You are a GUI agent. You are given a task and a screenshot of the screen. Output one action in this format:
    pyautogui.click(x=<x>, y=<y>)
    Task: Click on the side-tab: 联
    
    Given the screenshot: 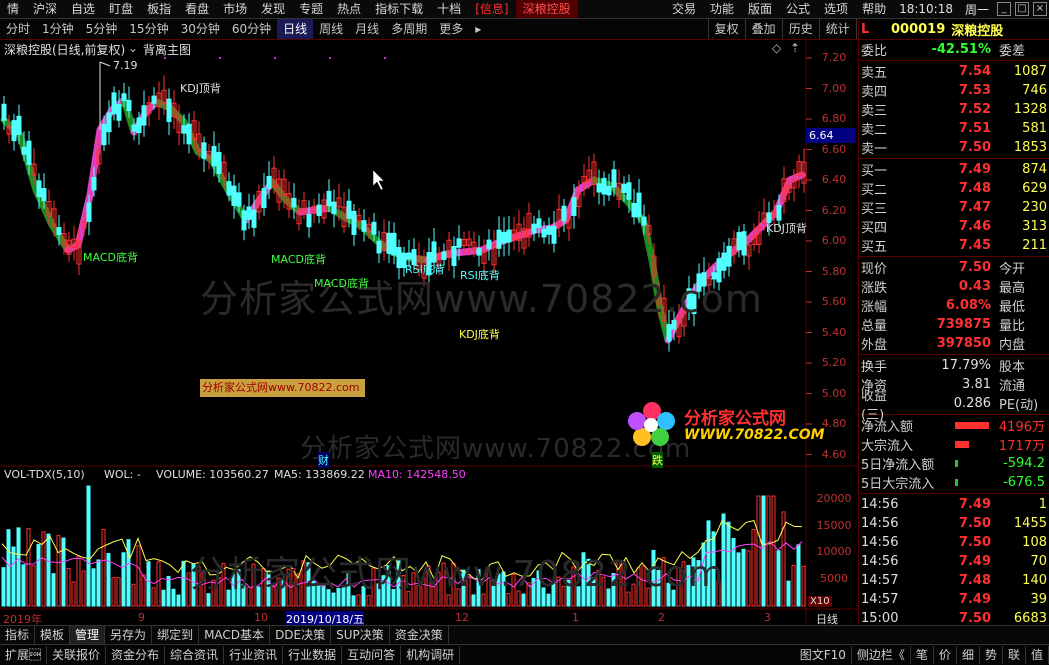 What is the action you would take?
    pyautogui.click(x=1014, y=655)
    